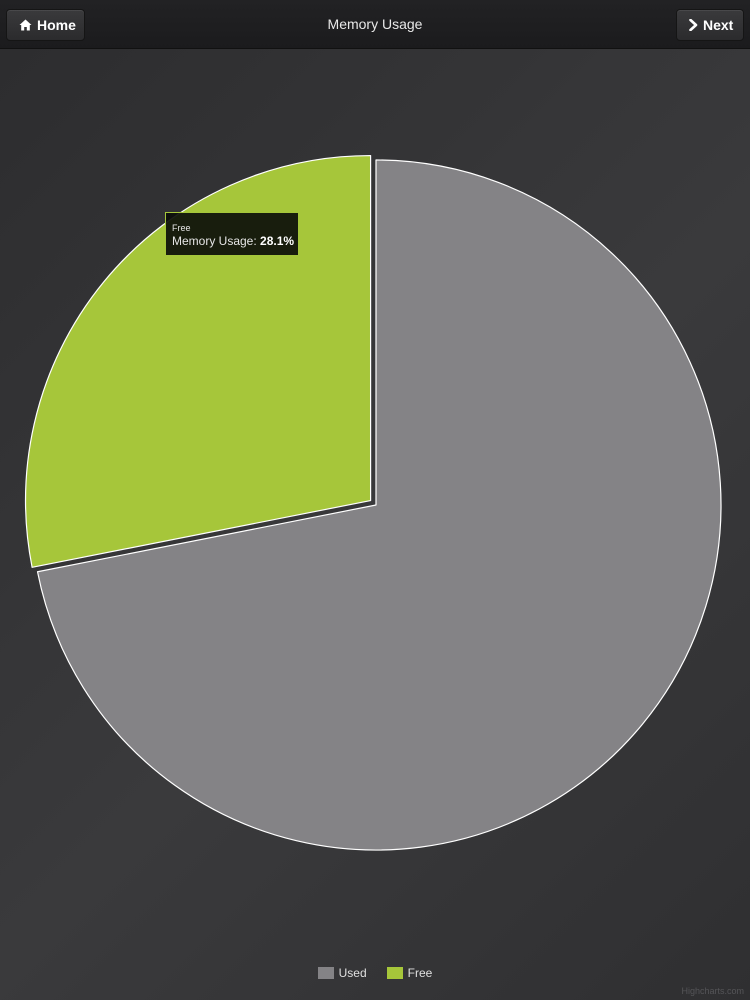  Describe the element at coordinates (216, 241) in the screenshot. I see `tooltip-text: Memory Usage:` at that location.